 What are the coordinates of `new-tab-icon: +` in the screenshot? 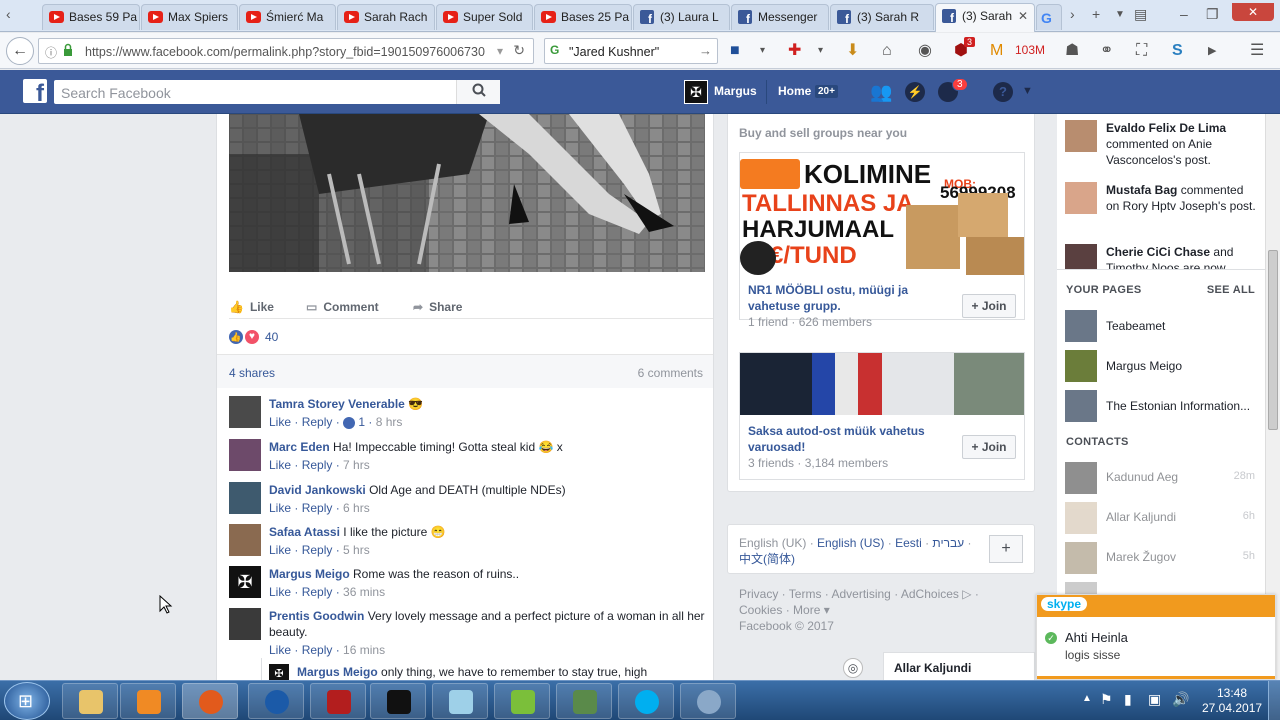 It's located at (1096, 14).